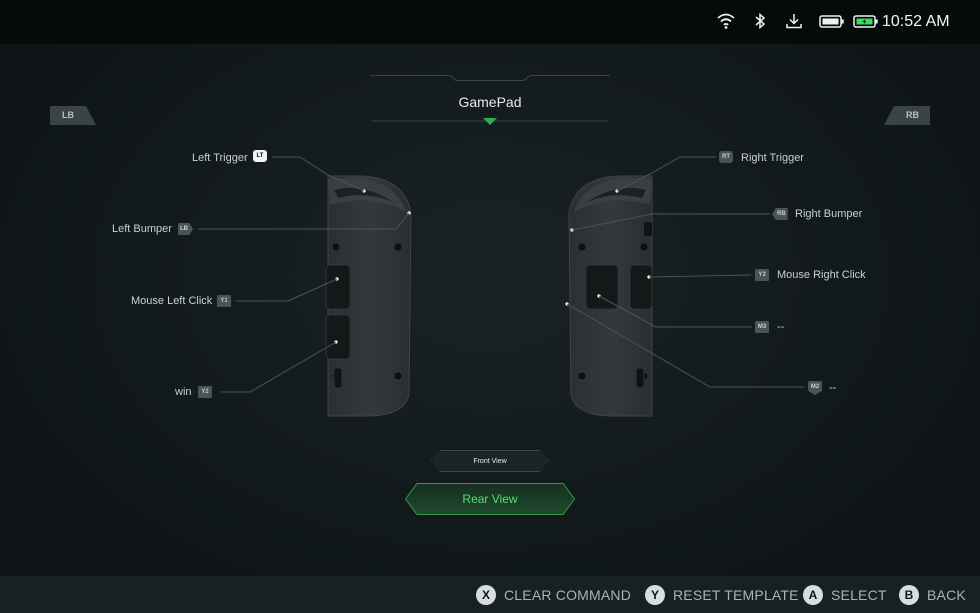 The width and height of the screenshot is (980, 613). Describe the element at coordinates (829, 214) in the screenshot. I see `right-bumper-label: Right Bumper` at that location.